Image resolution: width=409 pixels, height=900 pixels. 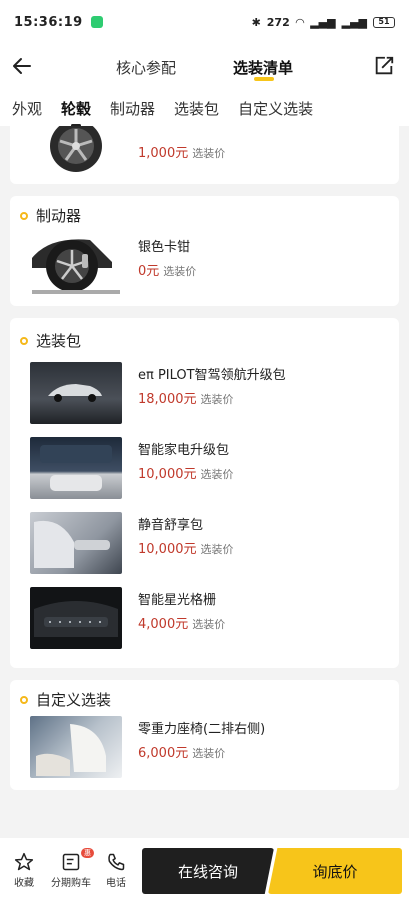 I want to click on subtab-brakes: 制动器, so click(x=132, y=108).